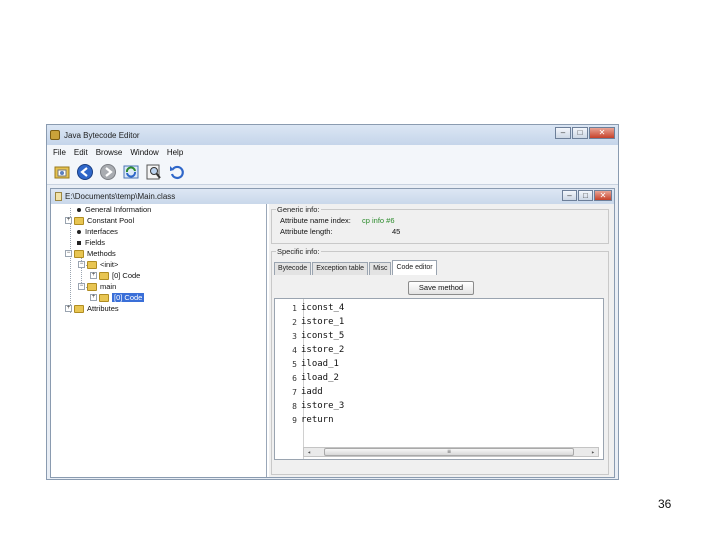  What do you see at coordinates (81, 152) in the screenshot?
I see `menu-edit: Edit` at bounding box center [81, 152].